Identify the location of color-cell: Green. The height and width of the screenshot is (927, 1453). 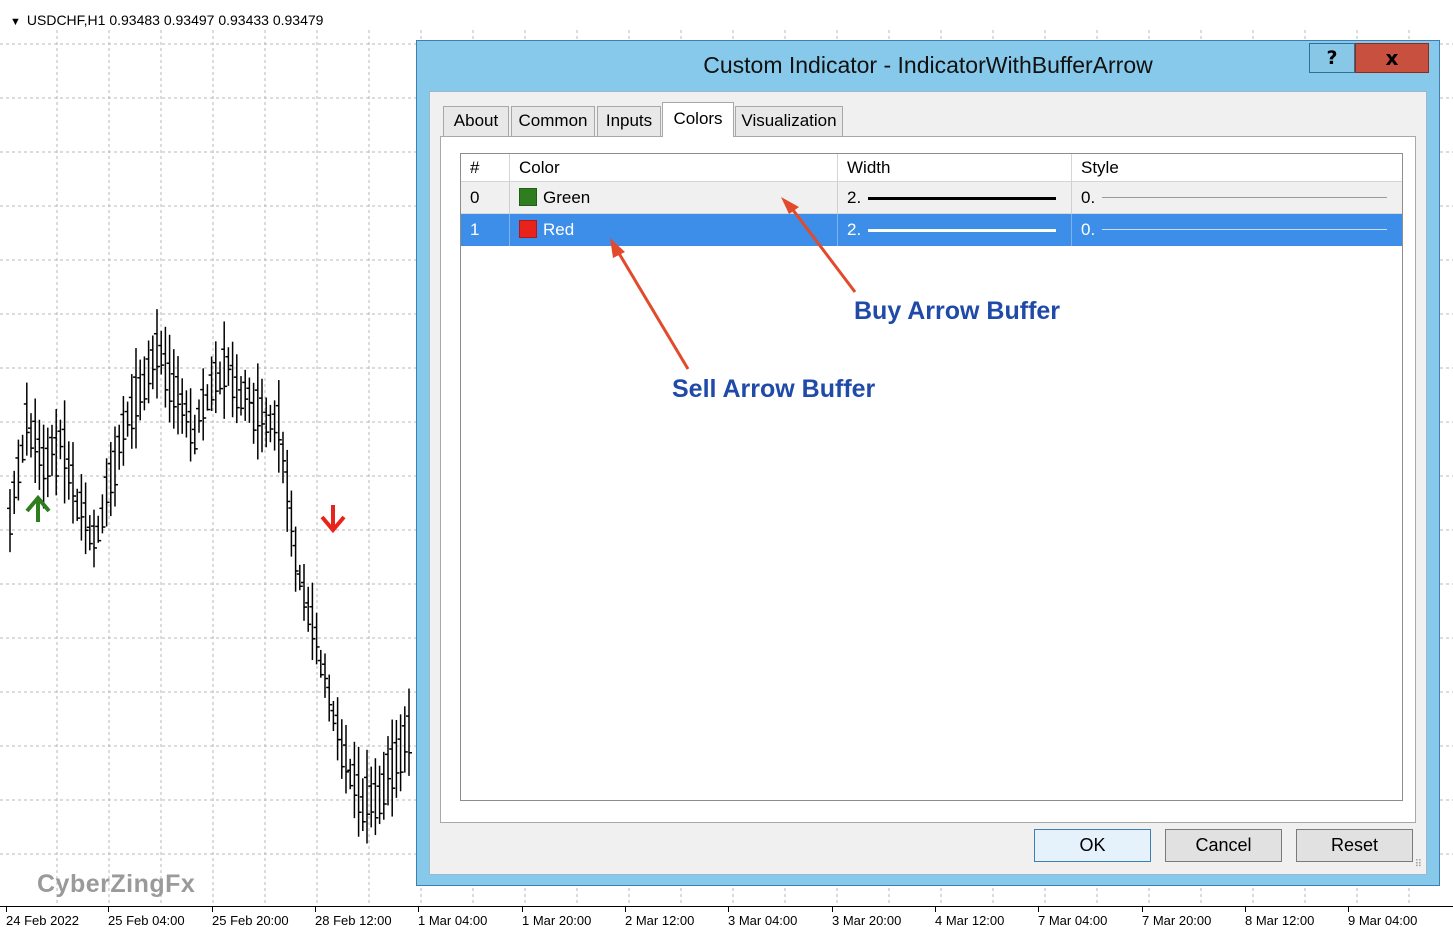
(674, 198).